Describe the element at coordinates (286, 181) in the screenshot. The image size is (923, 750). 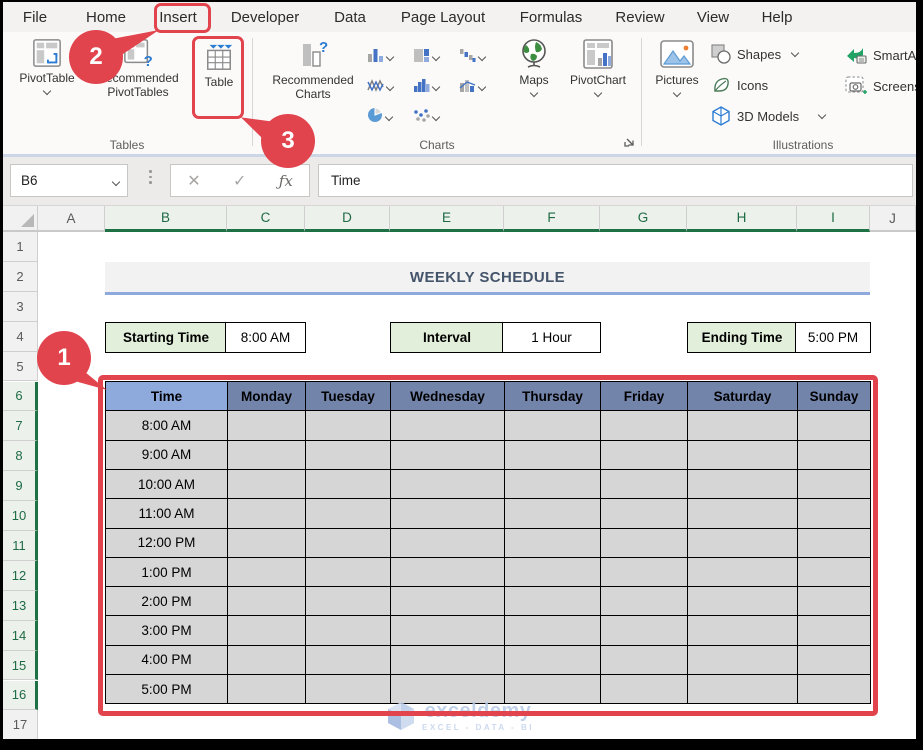
I see `insert-function-icon: ƒx` at that location.